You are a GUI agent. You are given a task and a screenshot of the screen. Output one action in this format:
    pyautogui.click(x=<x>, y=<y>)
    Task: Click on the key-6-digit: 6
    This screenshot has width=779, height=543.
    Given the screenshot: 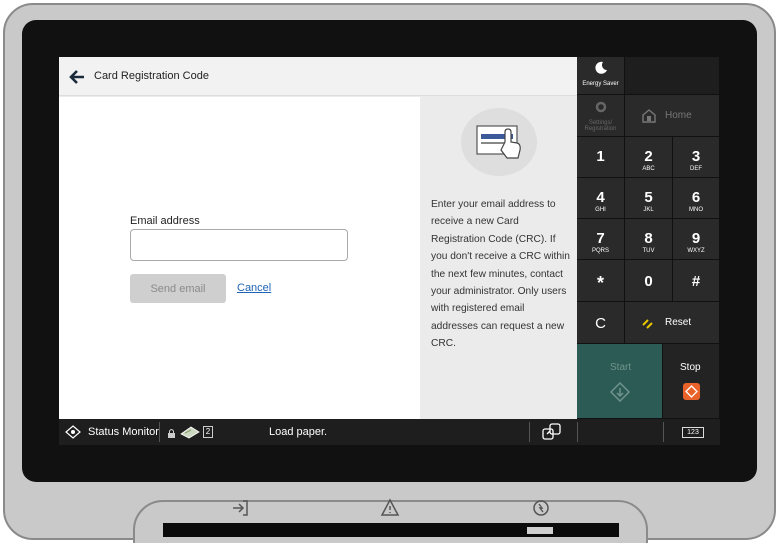 What is the action you would take?
    pyautogui.click(x=696, y=197)
    